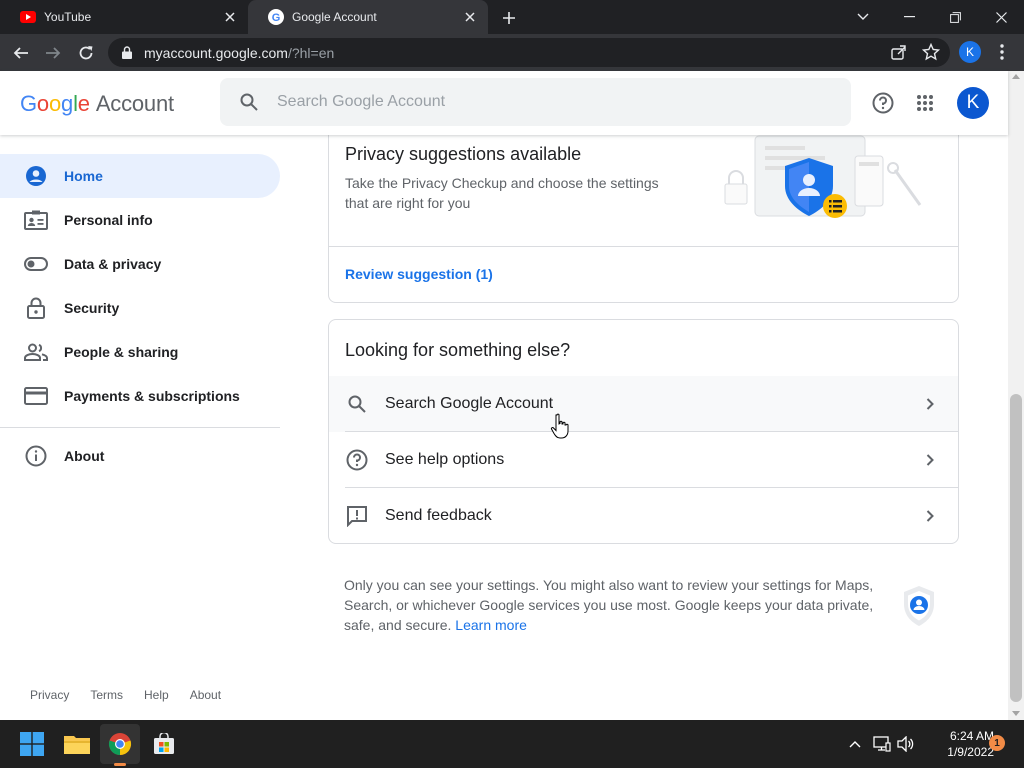 The image size is (1024, 768). What do you see at coordinates (113, 264) in the screenshot?
I see `sidebar-item-label: Data & privacy` at bounding box center [113, 264].